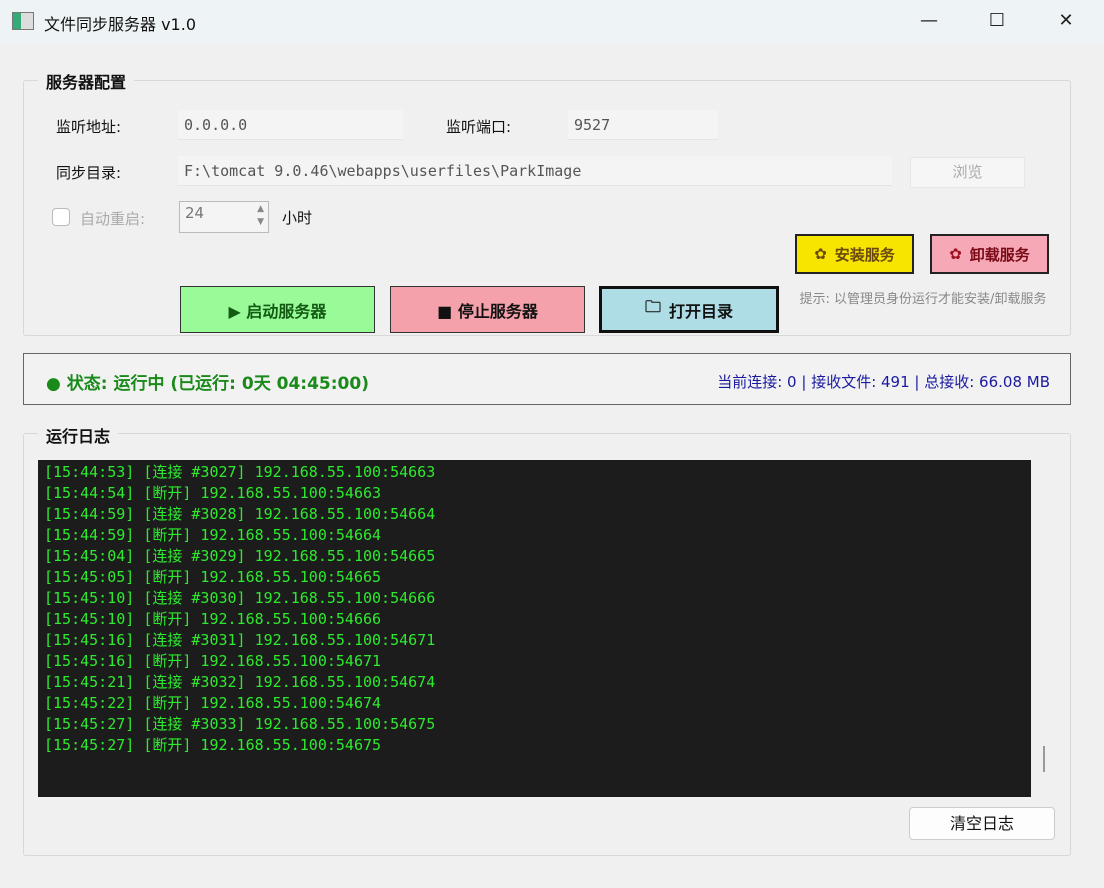 The width and height of the screenshot is (1104, 888). I want to click on app-icon, so click(23, 21).